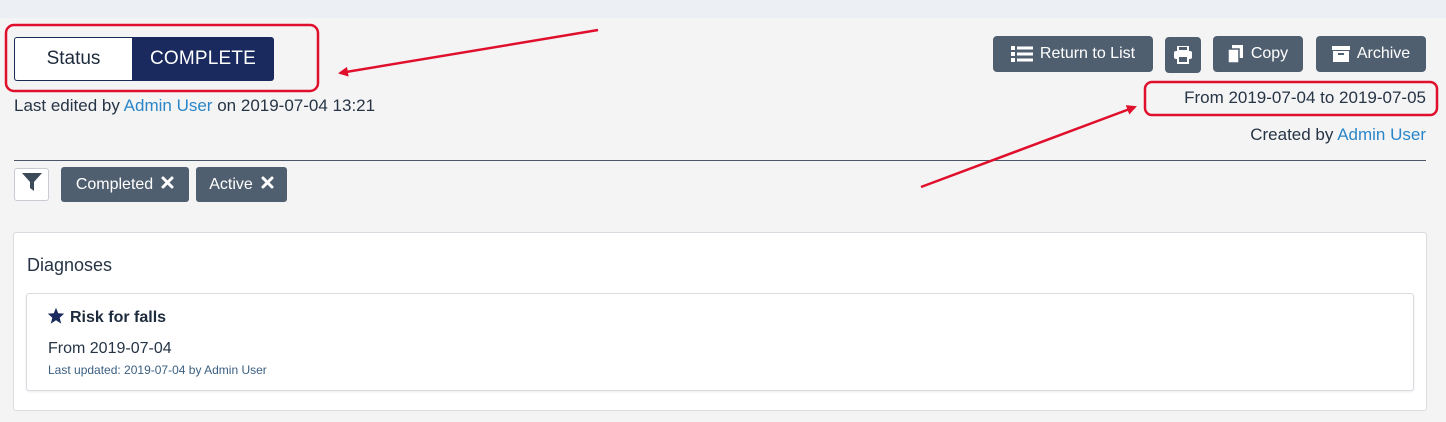 This screenshot has height=422, width=1446. Describe the element at coordinates (73, 59) in the screenshot. I see `status-label: Status` at that location.